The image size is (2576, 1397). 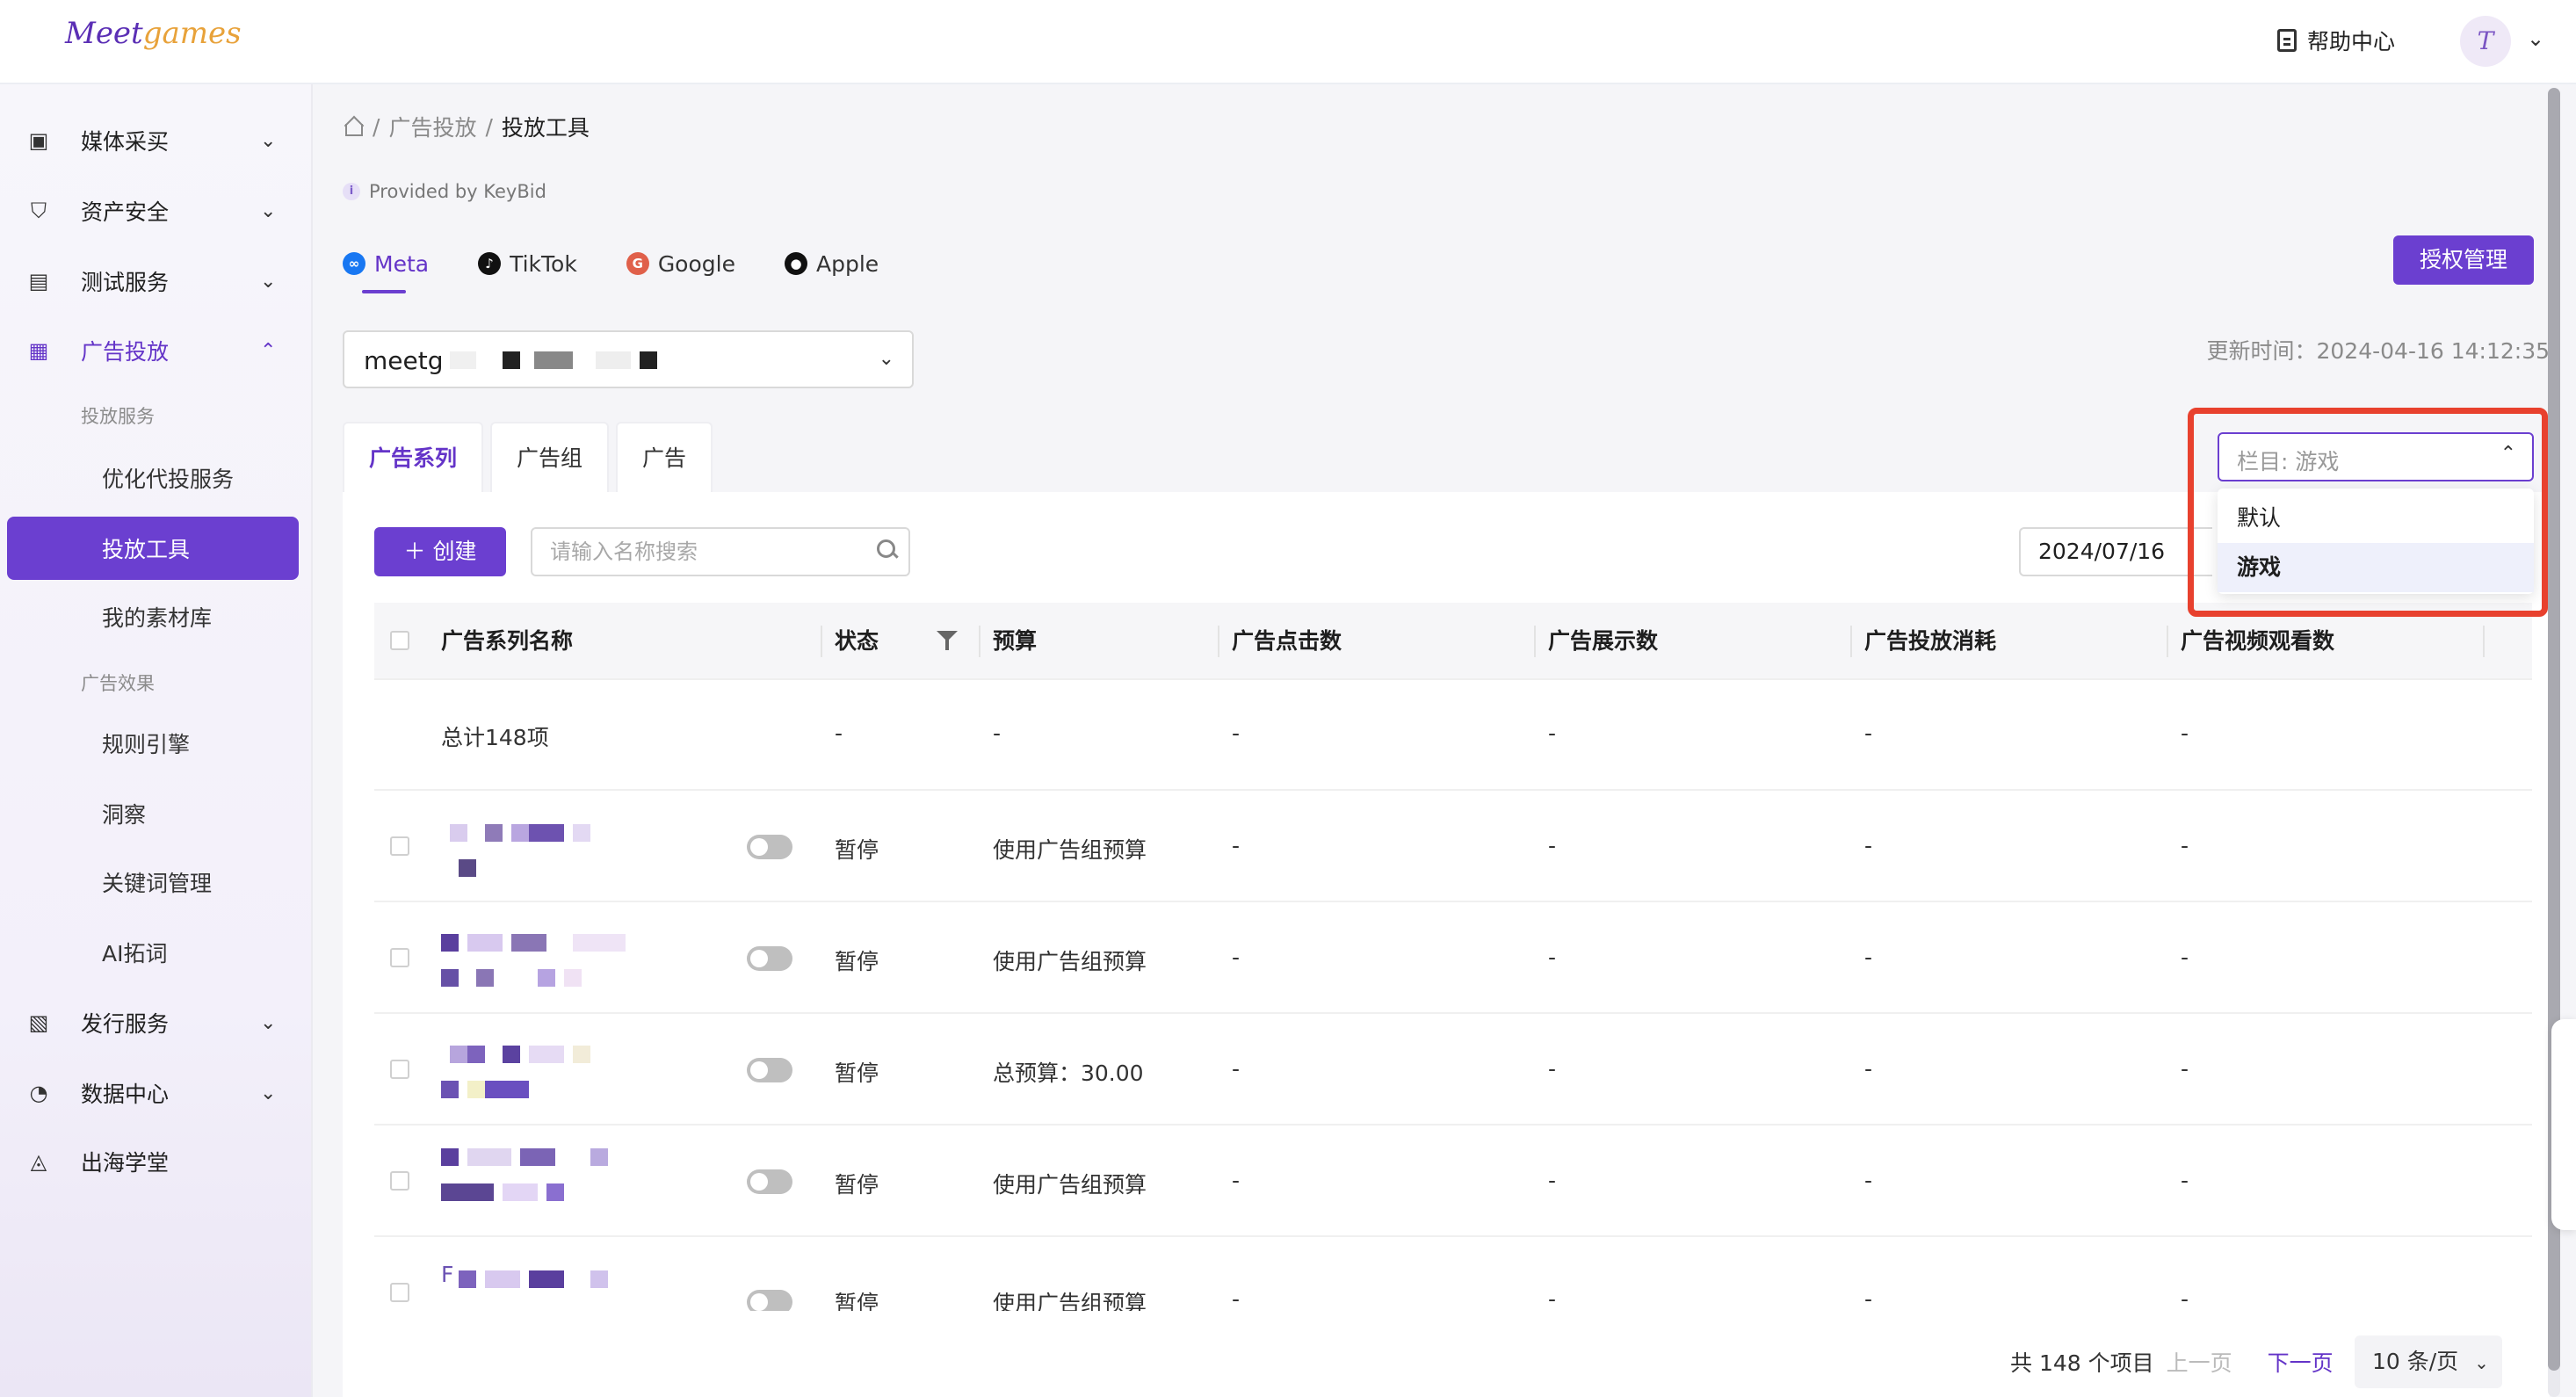 What do you see at coordinates (490, 263) in the screenshot?
I see `tiktok-icon: ♪` at bounding box center [490, 263].